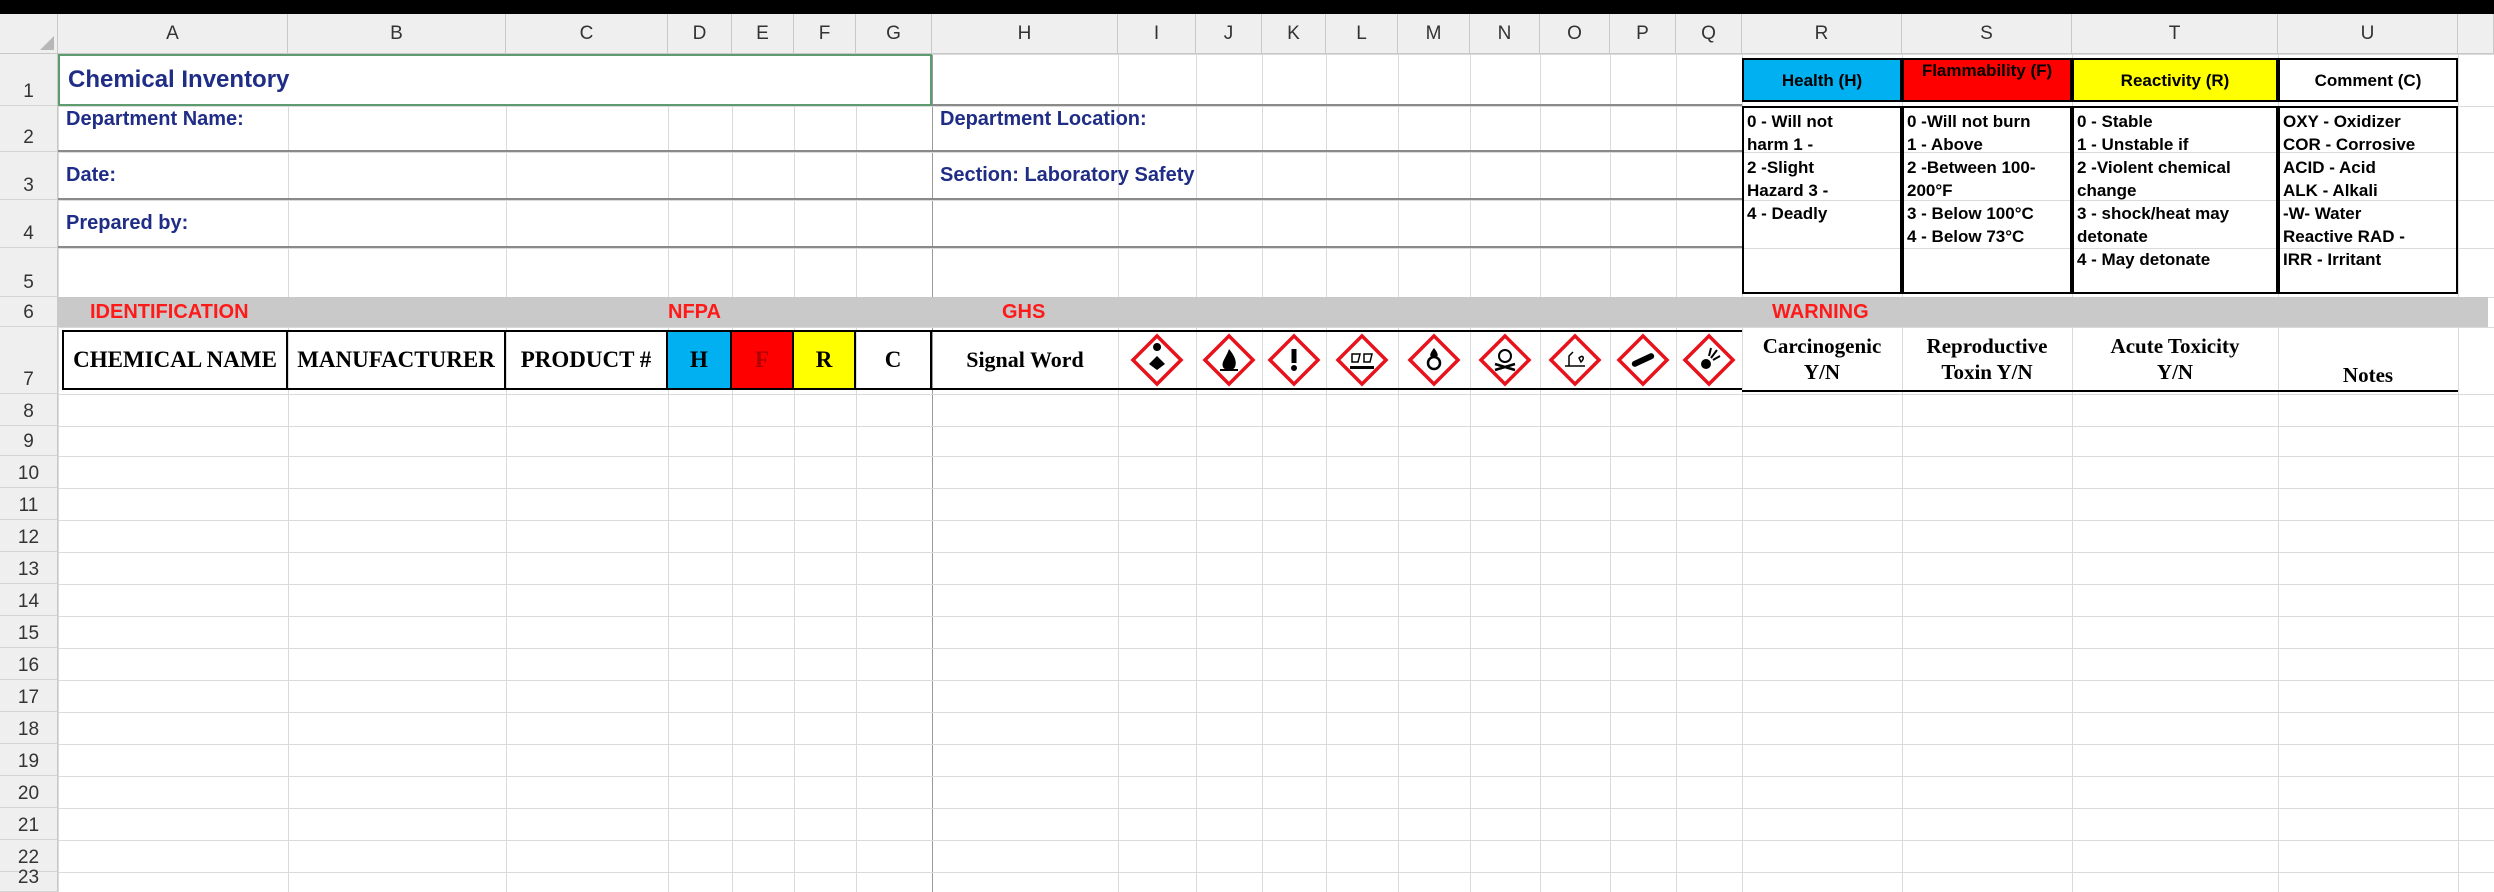  What do you see at coordinates (29, 536) in the screenshot?
I see `row-header-12: 12` at bounding box center [29, 536].